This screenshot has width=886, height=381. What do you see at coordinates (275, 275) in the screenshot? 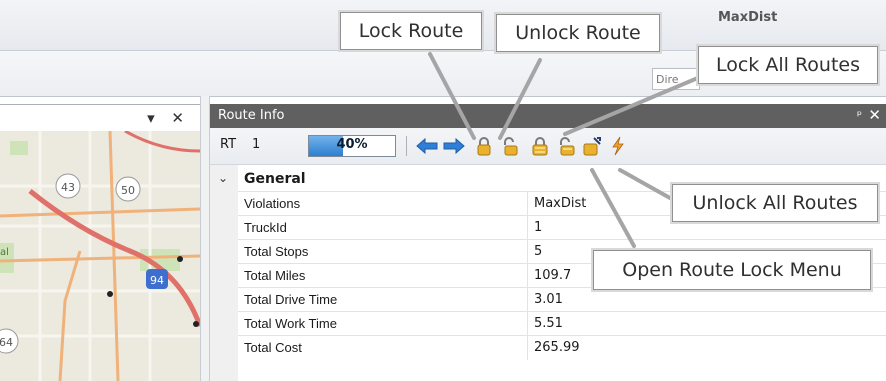
I see `row-label: Total Miles` at bounding box center [275, 275].